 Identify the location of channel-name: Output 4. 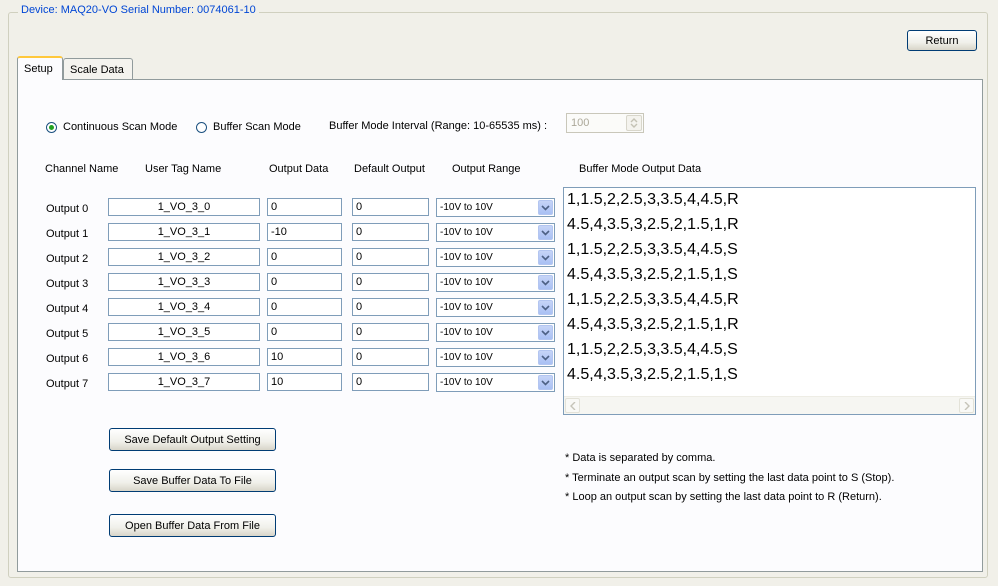
(67, 309).